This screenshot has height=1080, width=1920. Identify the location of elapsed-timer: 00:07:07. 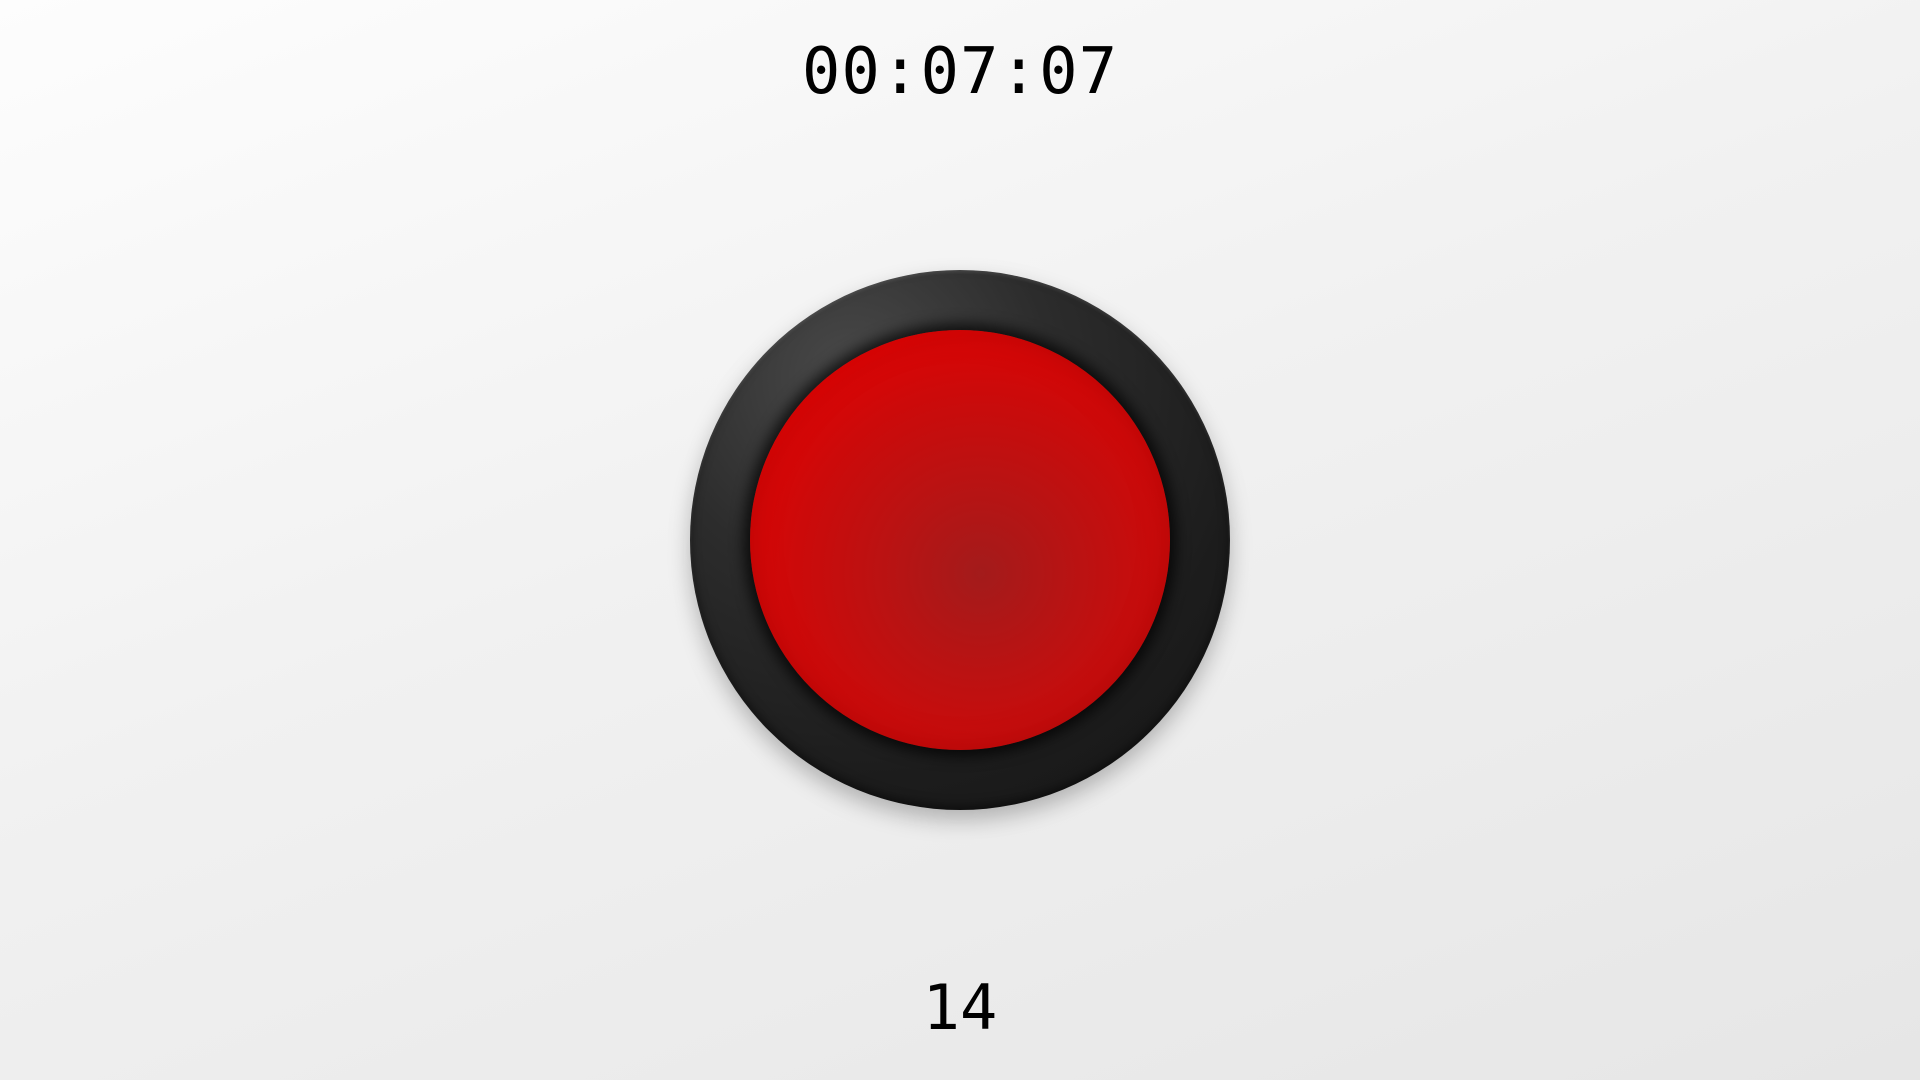
(960, 72).